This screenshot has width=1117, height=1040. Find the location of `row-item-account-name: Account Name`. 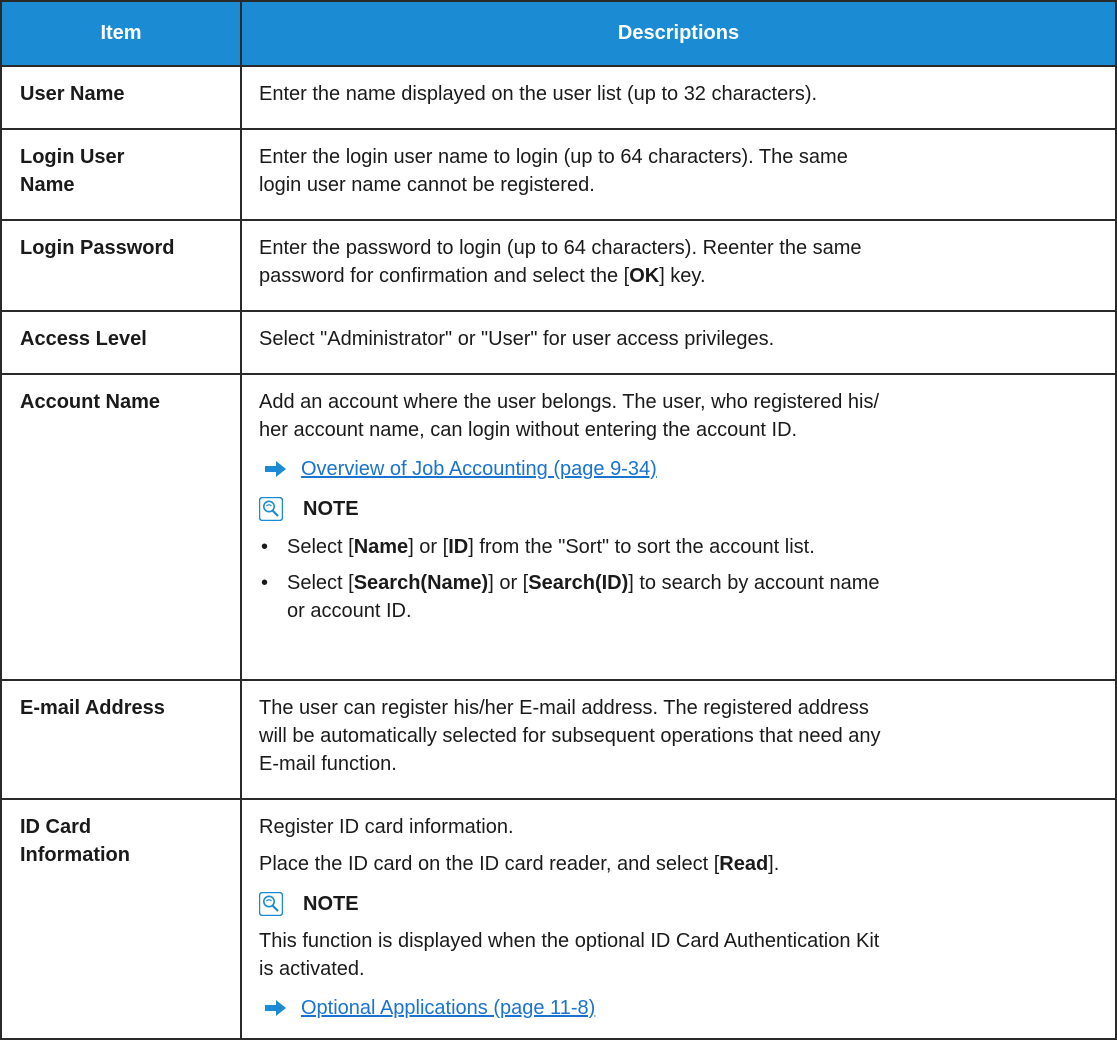

row-item-account-name: Account Name is located at coordinates (121, 527).